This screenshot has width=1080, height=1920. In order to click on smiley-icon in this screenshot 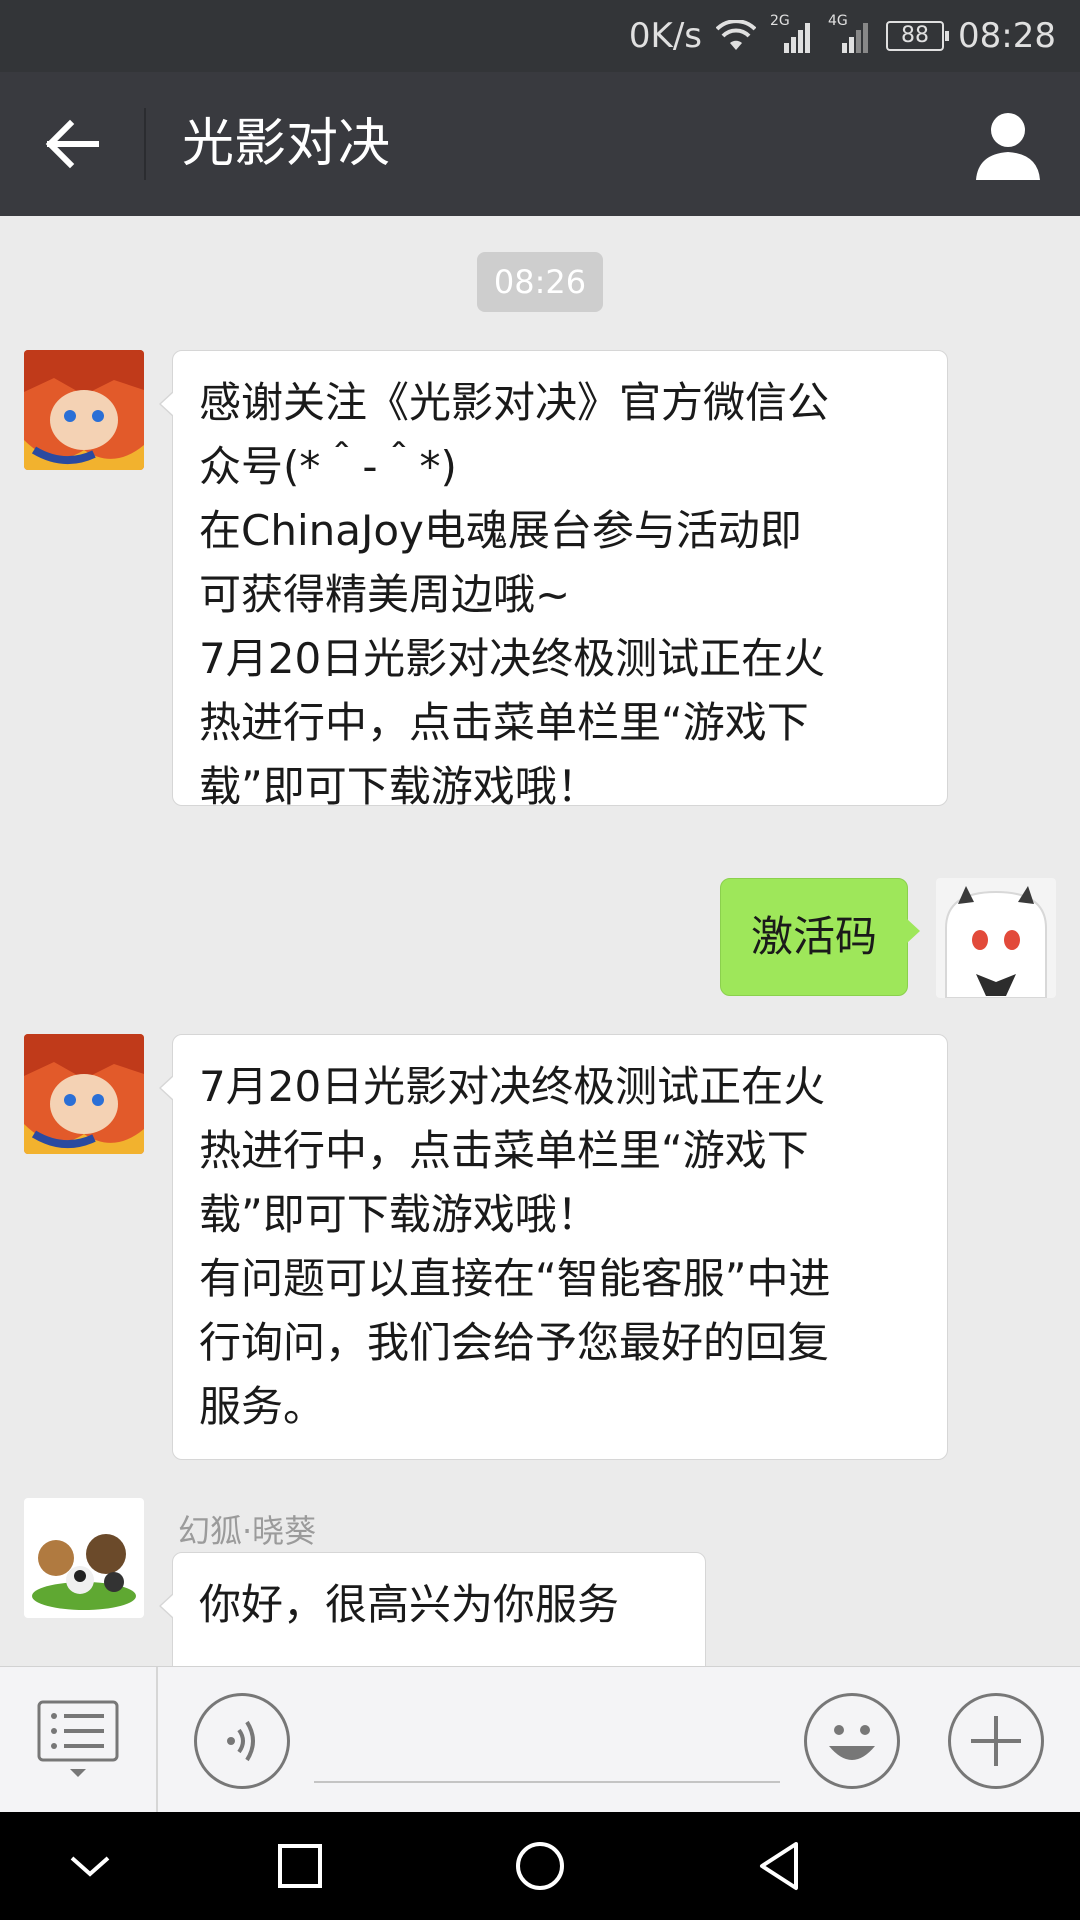, I will do `click(852, 1742)`.